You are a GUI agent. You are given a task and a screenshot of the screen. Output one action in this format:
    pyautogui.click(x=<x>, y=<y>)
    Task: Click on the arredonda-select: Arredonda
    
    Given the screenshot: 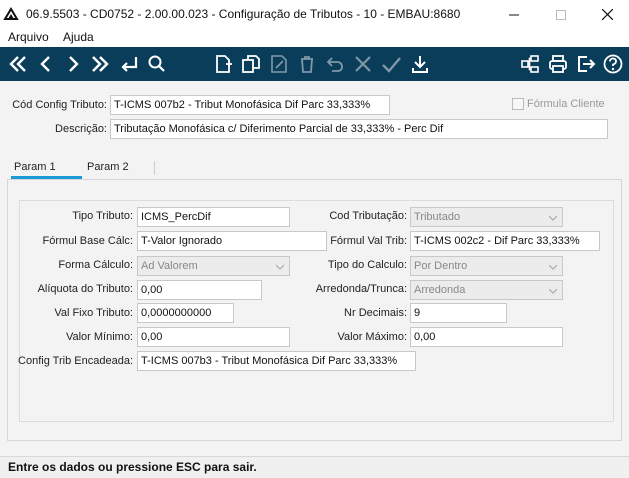 What is the action you would take?
    pyautogui.click(x=486, y=290)
    